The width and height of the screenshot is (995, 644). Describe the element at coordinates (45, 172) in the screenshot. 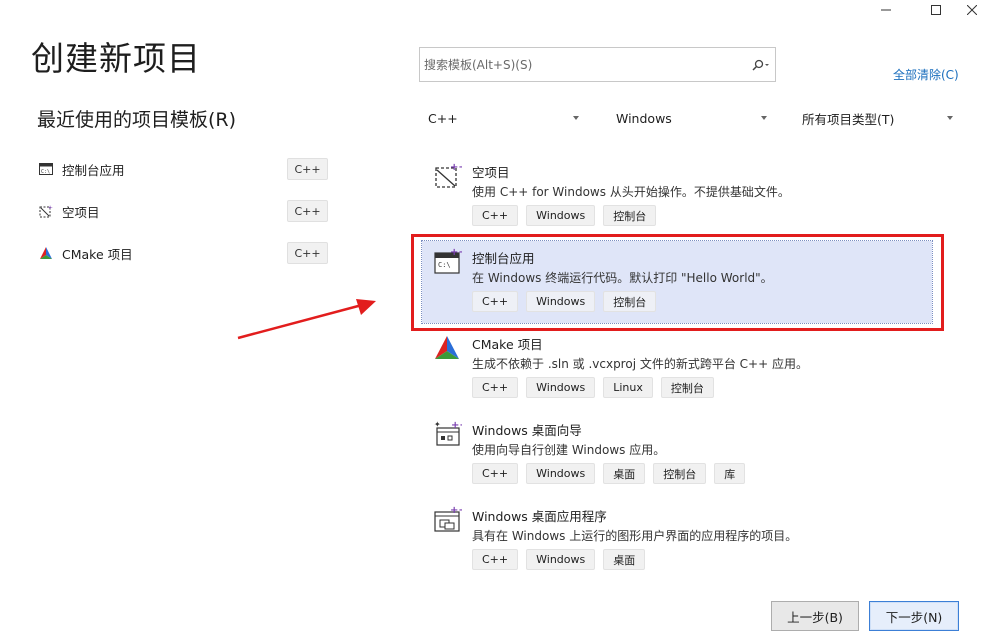

I see `svg-text: C:\` at that location.